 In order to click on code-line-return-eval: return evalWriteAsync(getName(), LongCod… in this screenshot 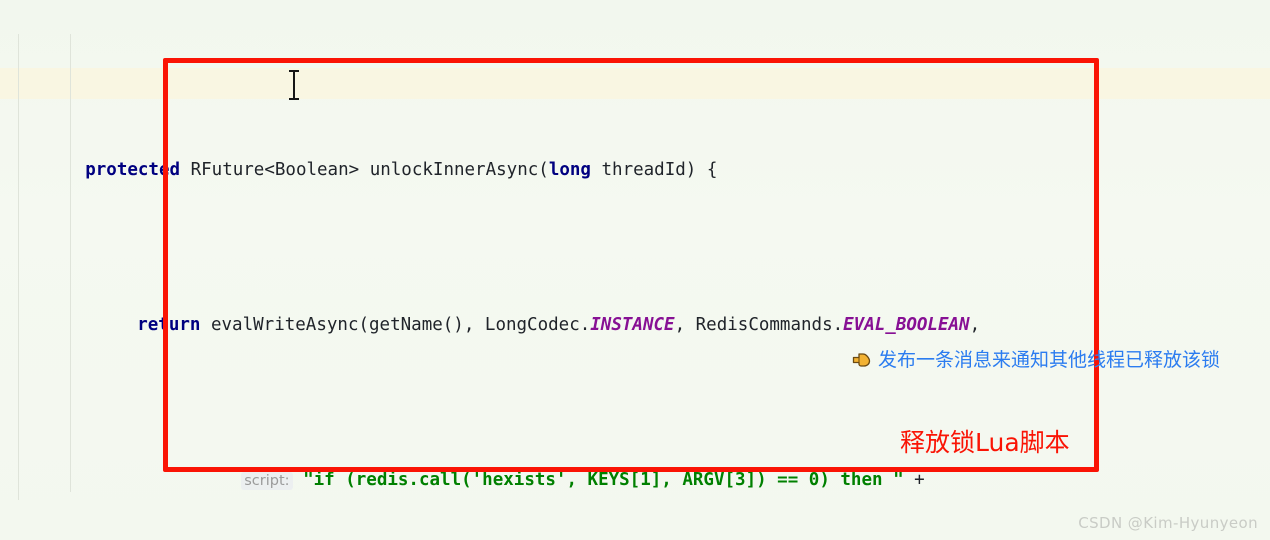, I will do `click(635, 307)`.